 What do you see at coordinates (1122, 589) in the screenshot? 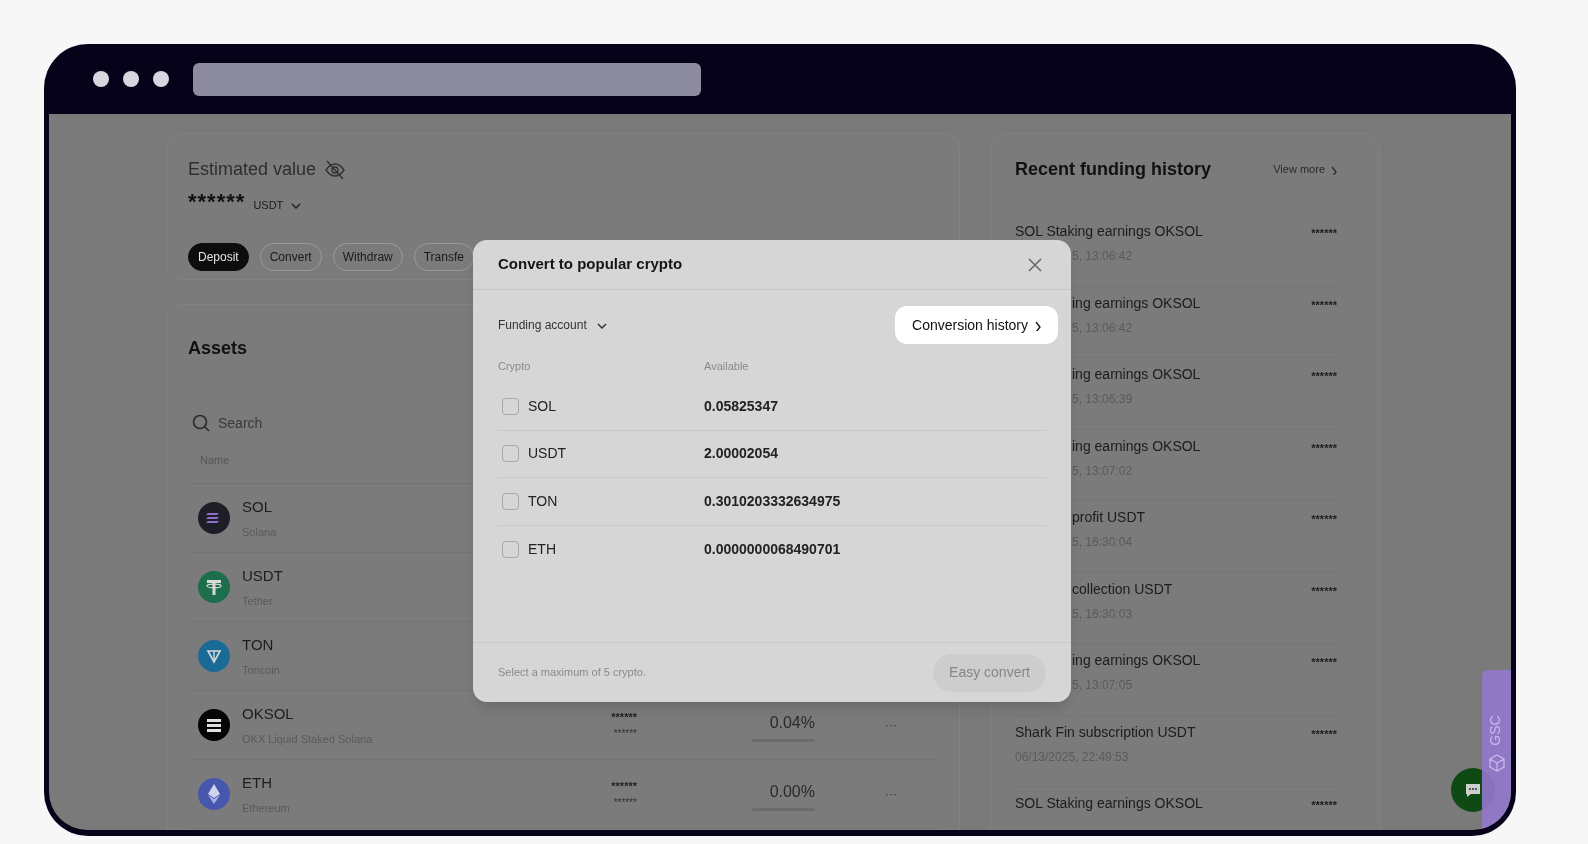
I see `history-title: collection USDT` at bounding box center [1122, 589].